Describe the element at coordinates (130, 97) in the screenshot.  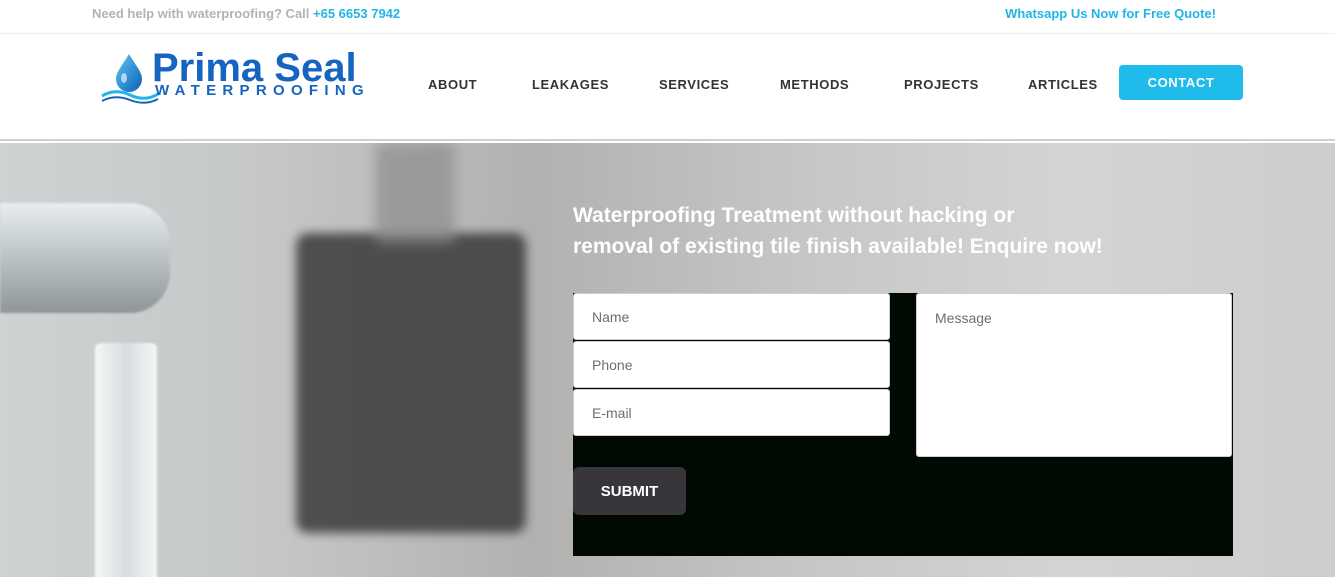
I see `wave-icon` at that location.